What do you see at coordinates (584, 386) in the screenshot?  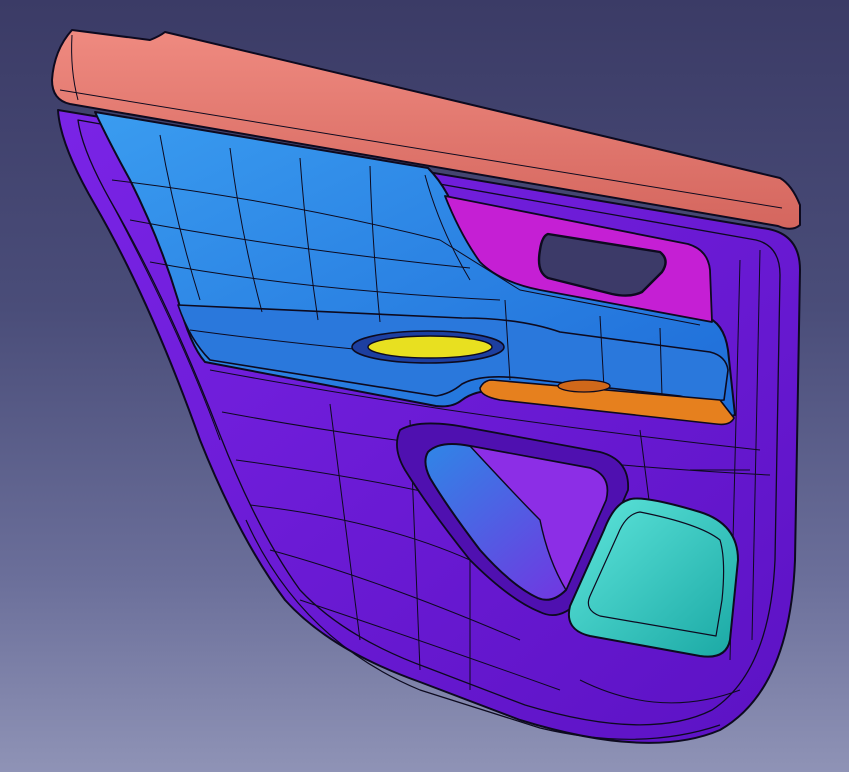 I see `window-switch-button` at bounding box center [584, 386].